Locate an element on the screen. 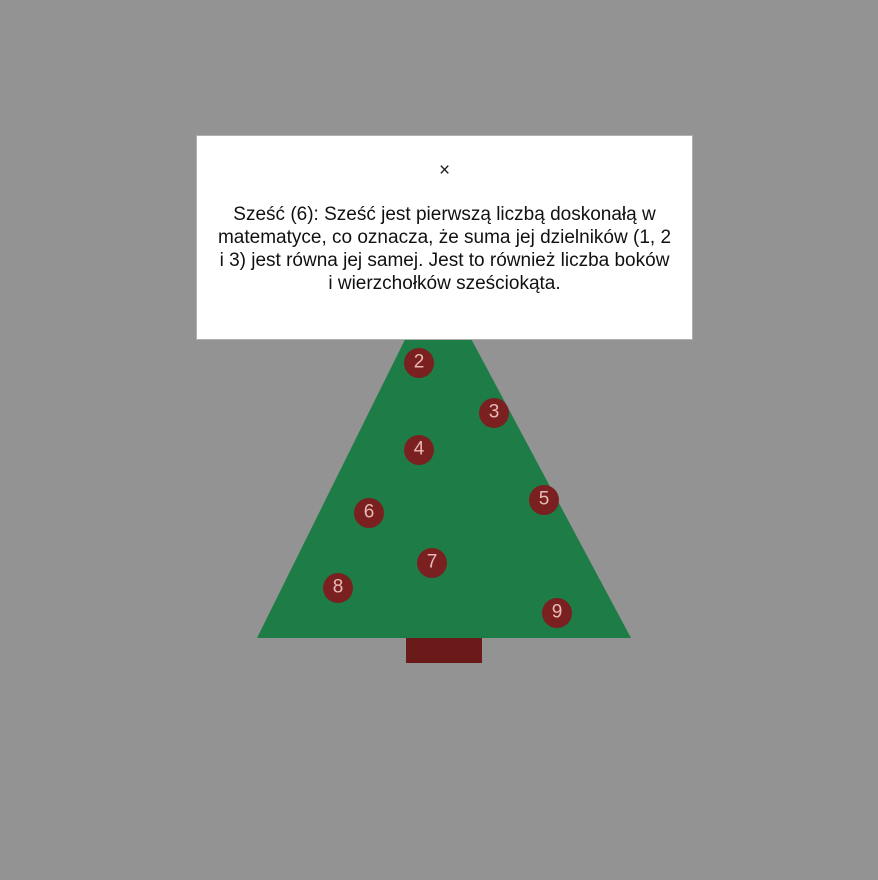  ornament-label: 2 is located at coordinates (419, 362).